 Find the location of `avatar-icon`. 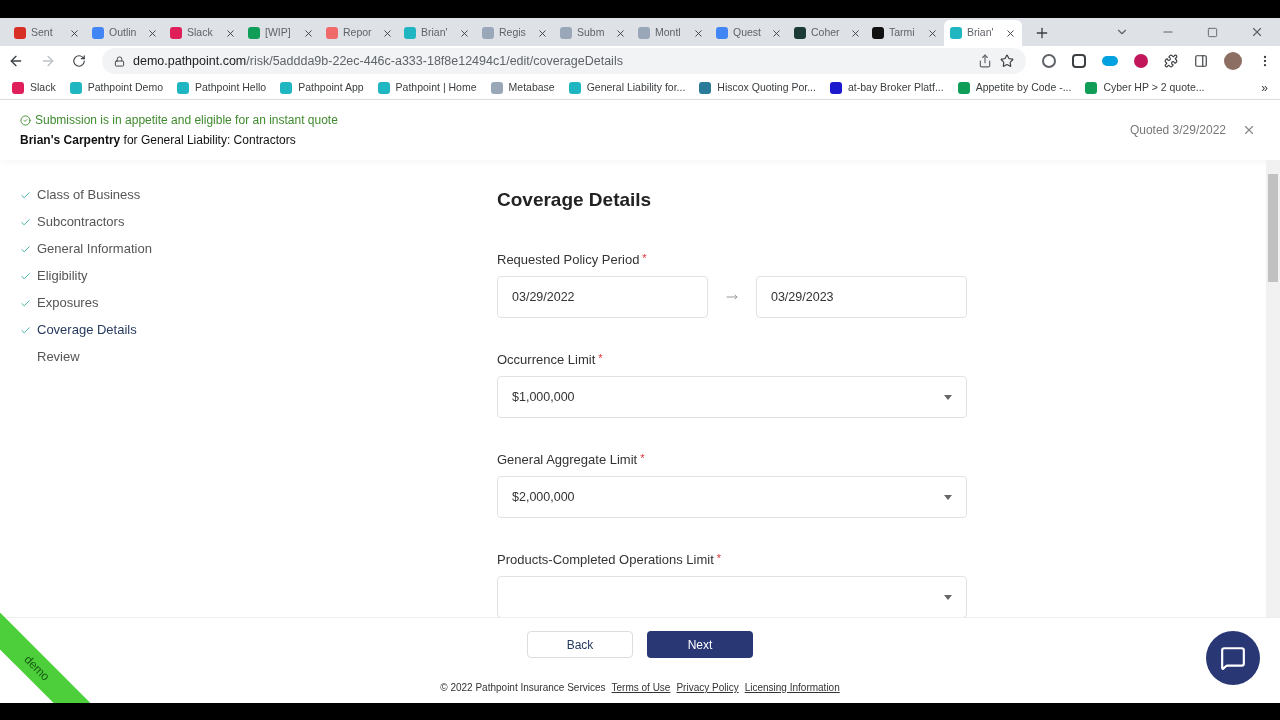

avatar-icon is located at coordinates (1233, 61).